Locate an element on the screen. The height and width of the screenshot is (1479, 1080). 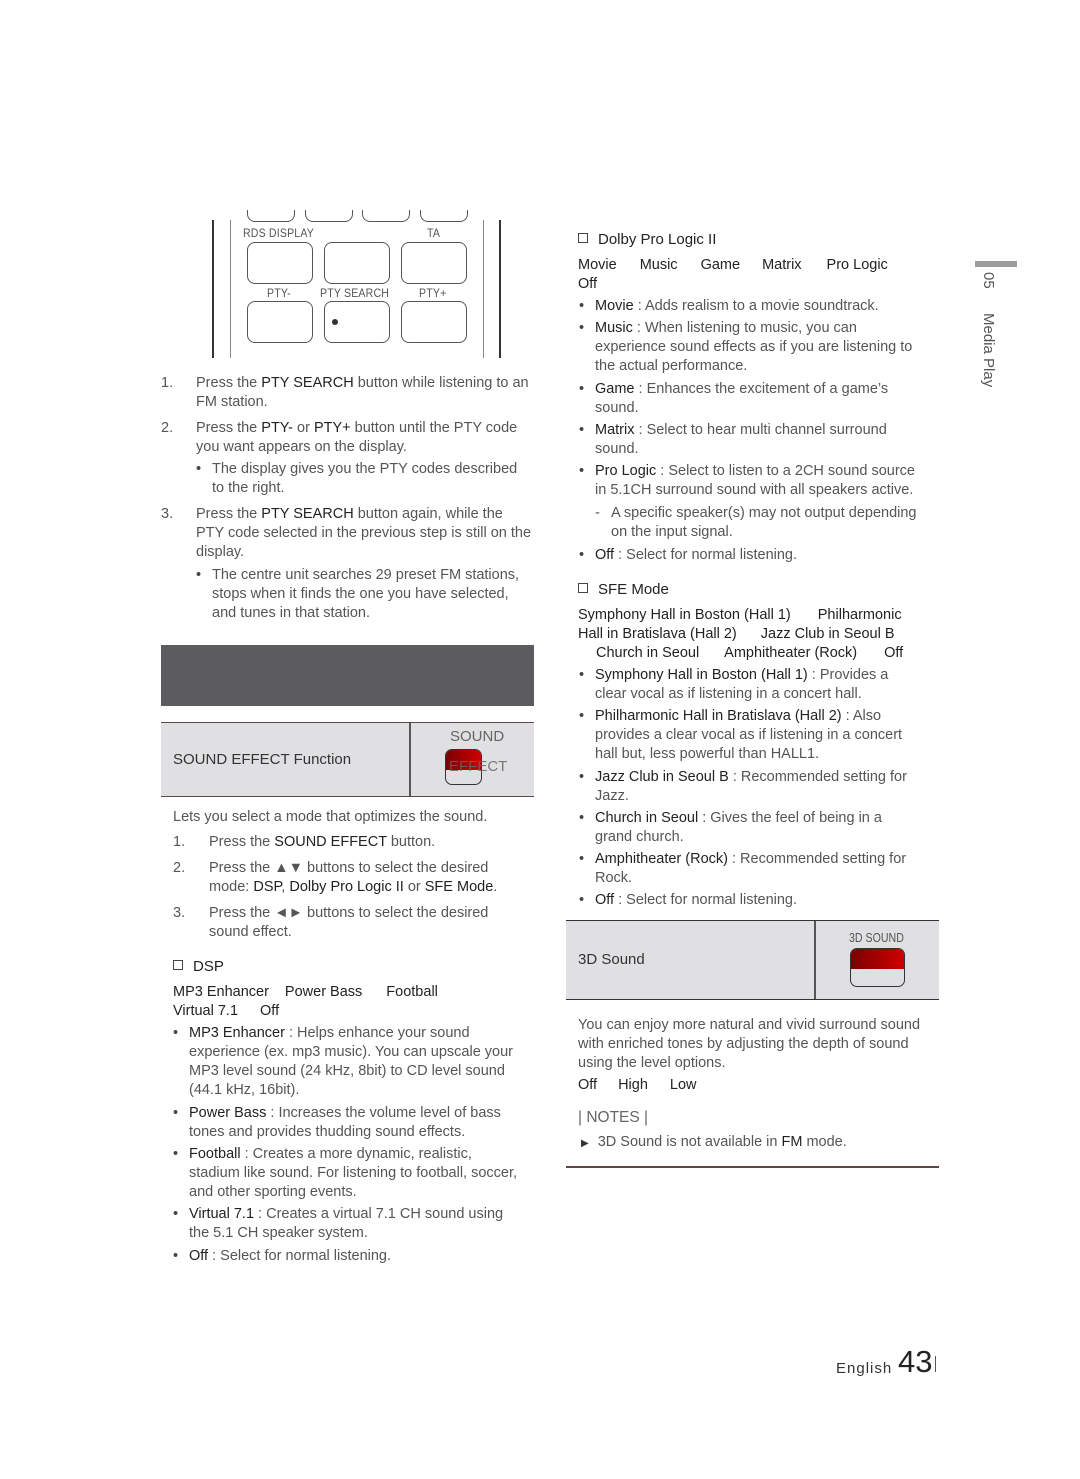
section-banner is located at coordinates (347, 675).